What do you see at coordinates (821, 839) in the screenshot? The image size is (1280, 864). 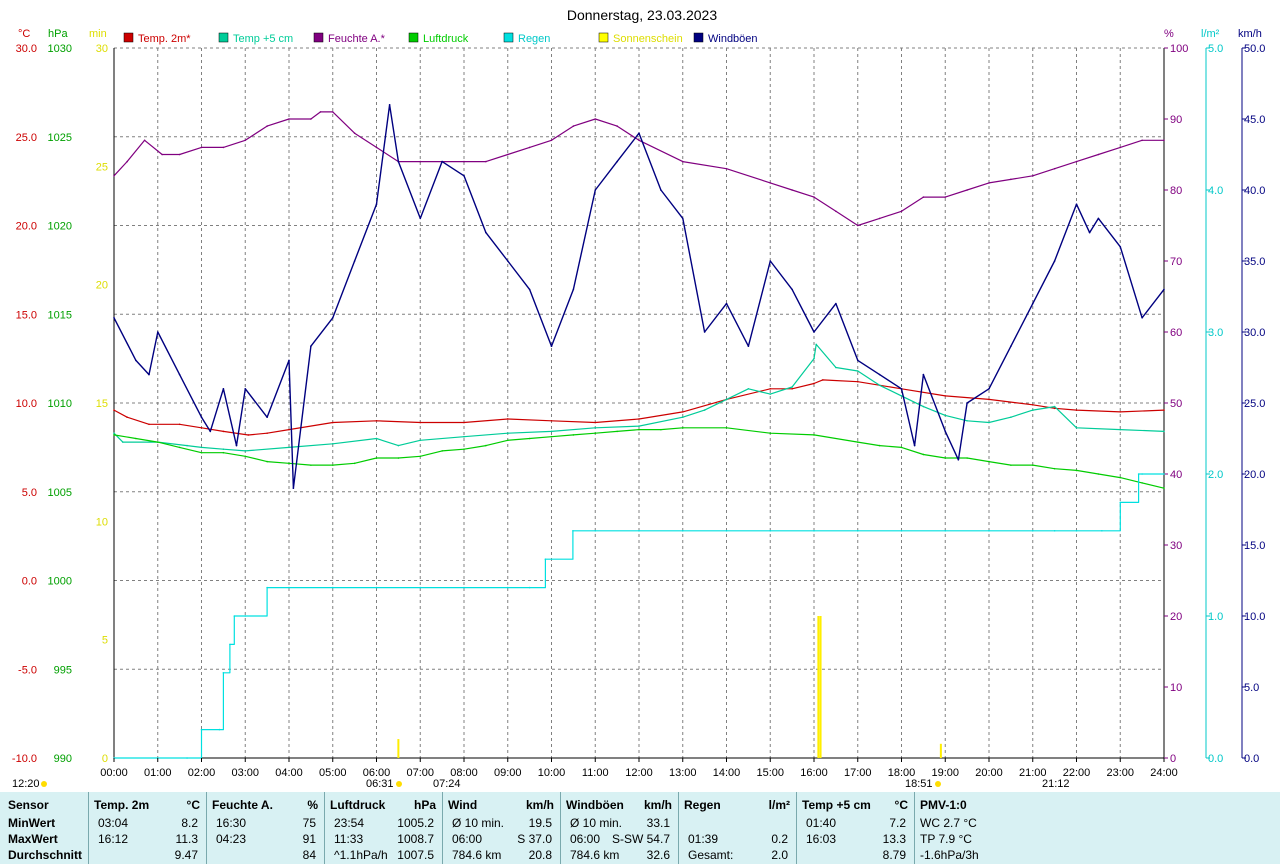 I see `temp5cm-row-time: 16:03` at bounding box center [821, 839].